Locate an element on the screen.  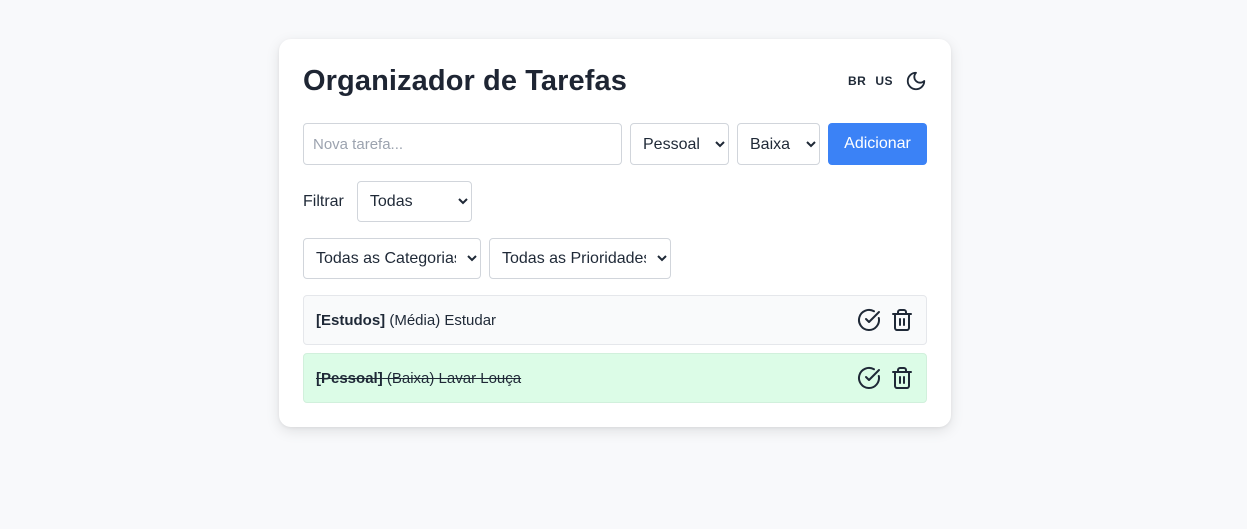
new-task-input is located at coordinates (462, 144).